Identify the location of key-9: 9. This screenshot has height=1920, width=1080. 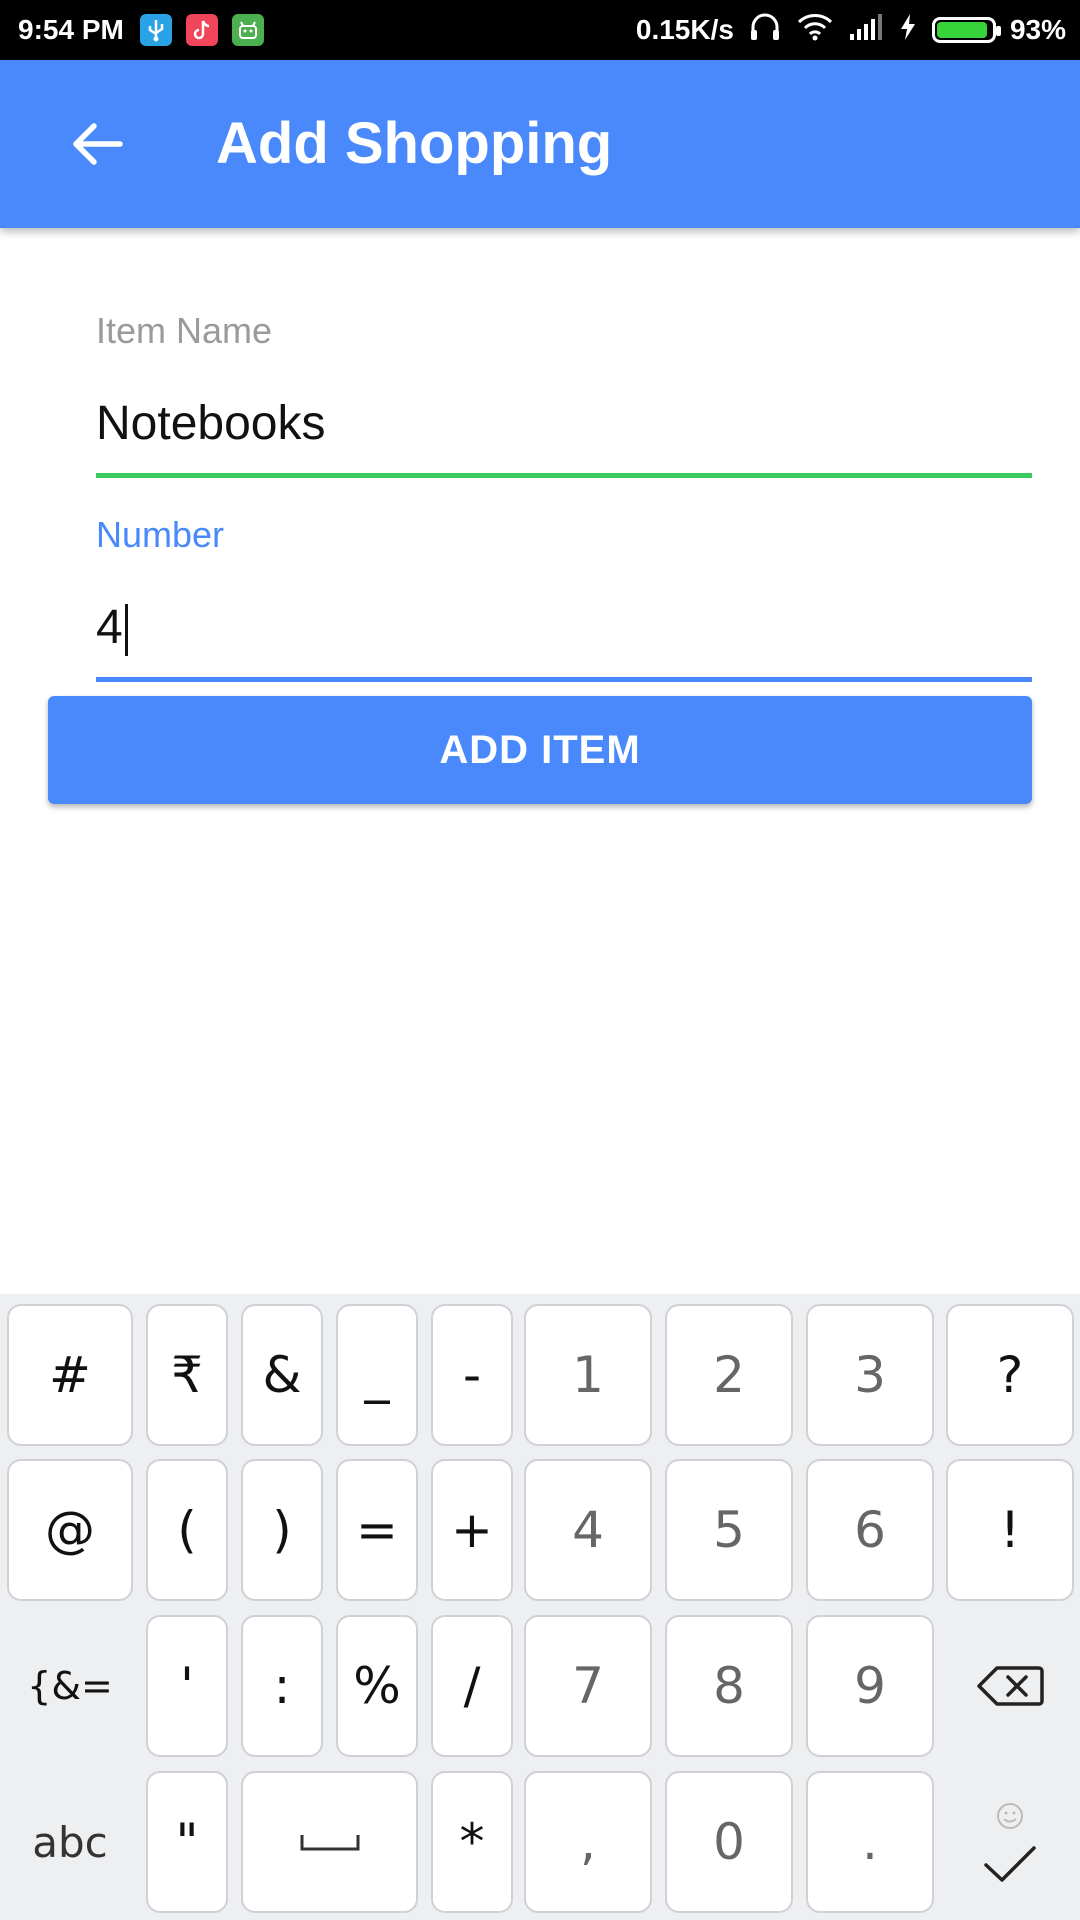
(870, 1686).